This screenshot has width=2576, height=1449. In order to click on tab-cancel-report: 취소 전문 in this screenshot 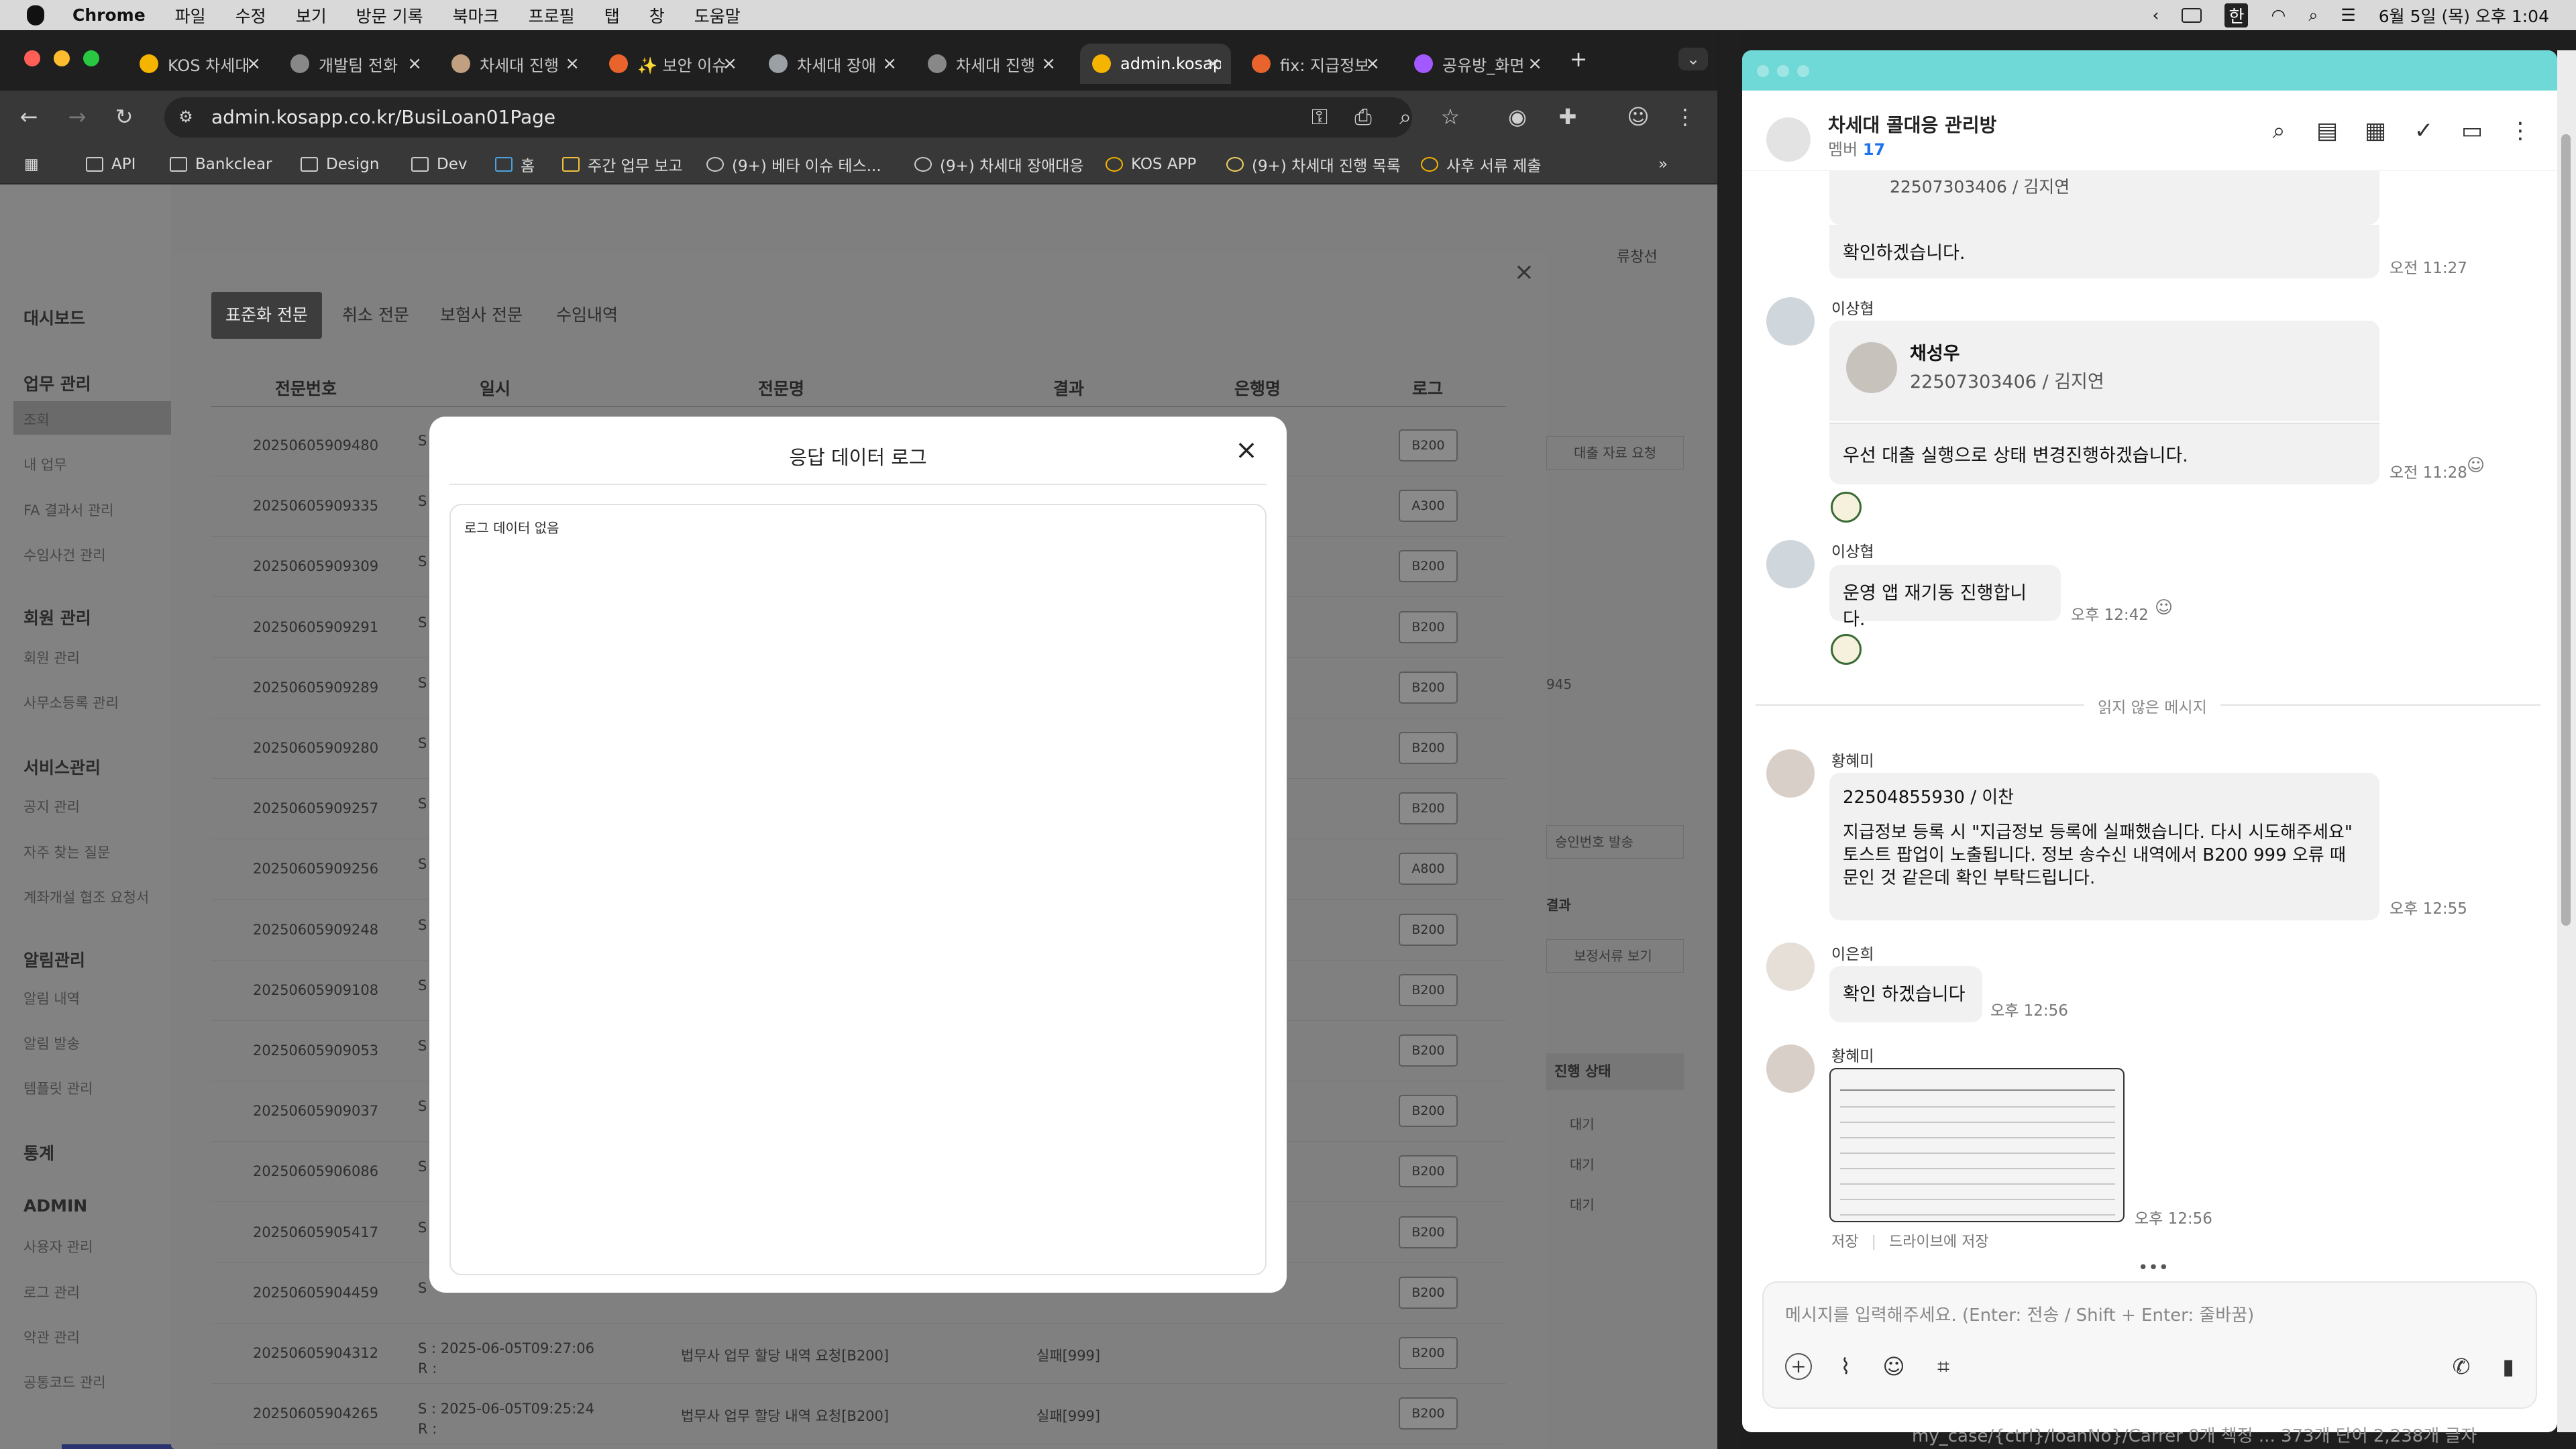, I will do `click(375, 315)`.